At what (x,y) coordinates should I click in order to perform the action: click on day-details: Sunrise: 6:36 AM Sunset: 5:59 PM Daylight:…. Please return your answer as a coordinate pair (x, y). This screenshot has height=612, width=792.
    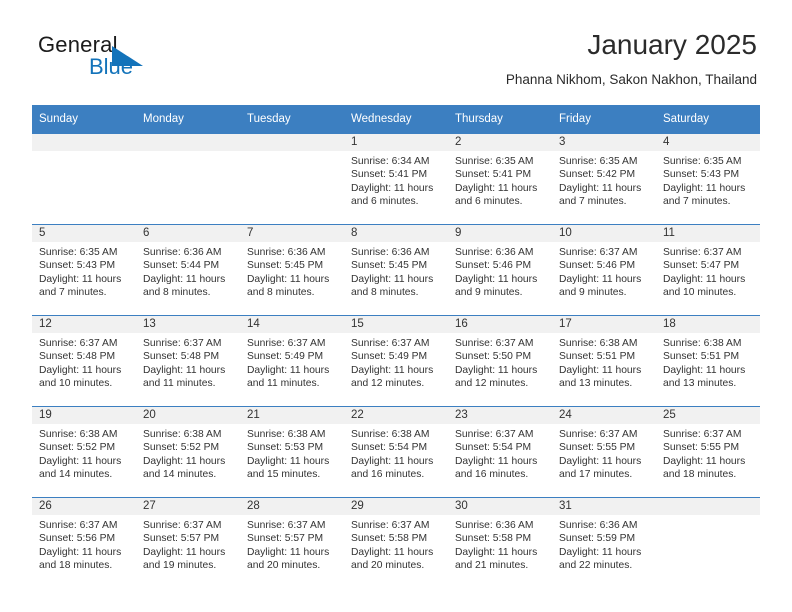
    Looking at the image, I should click on (604, 544).